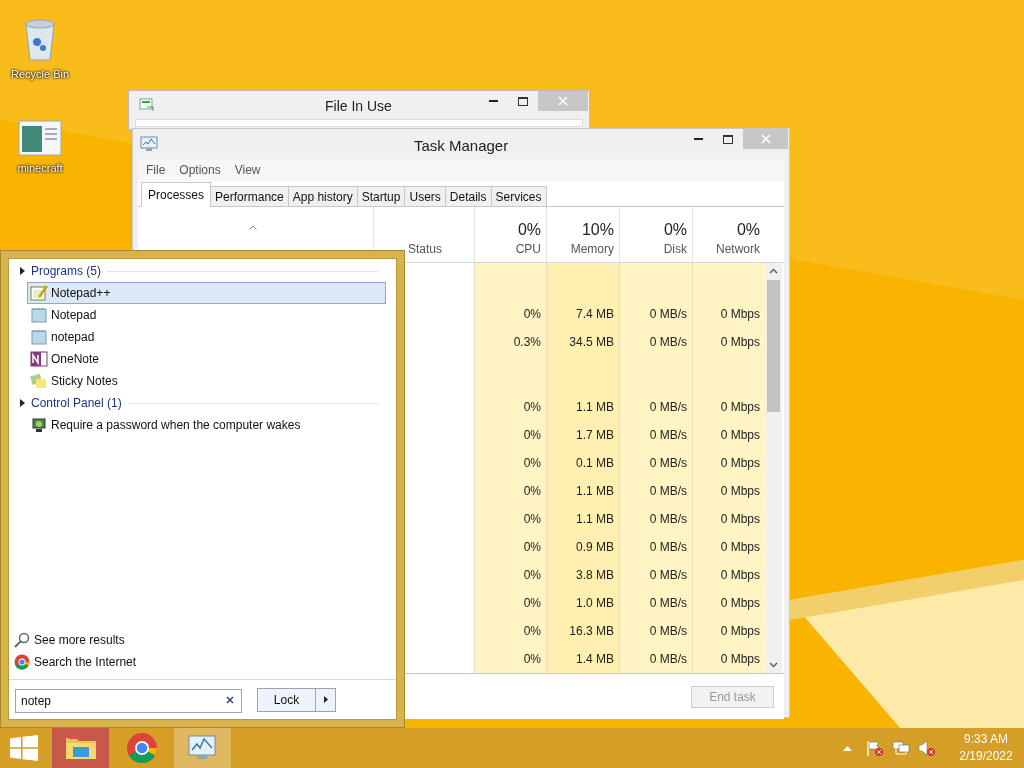  Describe the element at coordinates (230, 699) in the screenshot. I see `clear-icon` at that location.